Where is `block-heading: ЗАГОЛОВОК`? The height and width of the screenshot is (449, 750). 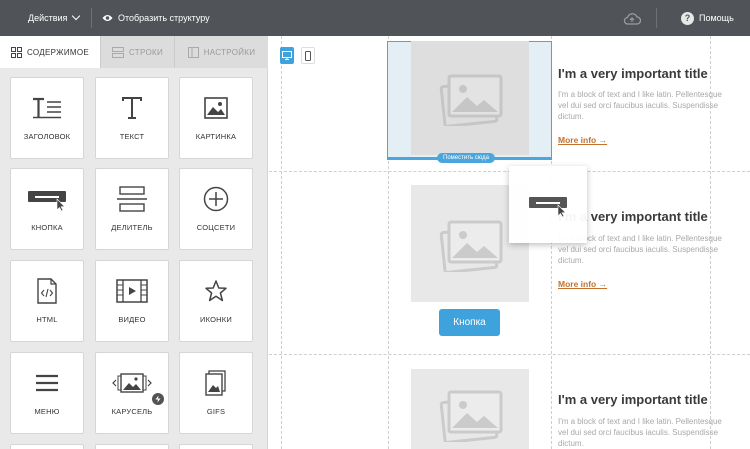
block-heading: ЗАГОЛОВОК is located at coordinates (47, 118).